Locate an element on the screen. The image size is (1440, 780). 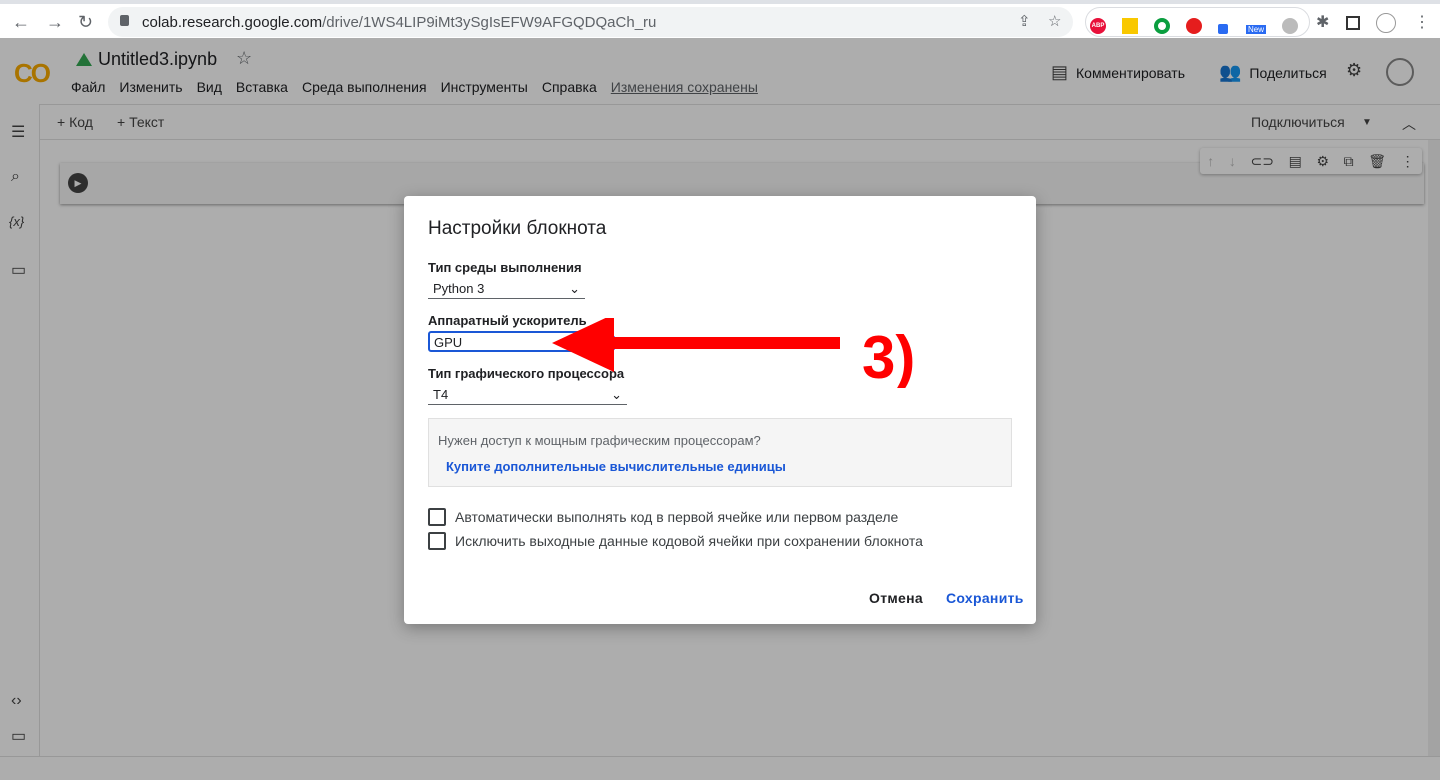
reload-icon: ↻ is located at coordinates (85, 22).